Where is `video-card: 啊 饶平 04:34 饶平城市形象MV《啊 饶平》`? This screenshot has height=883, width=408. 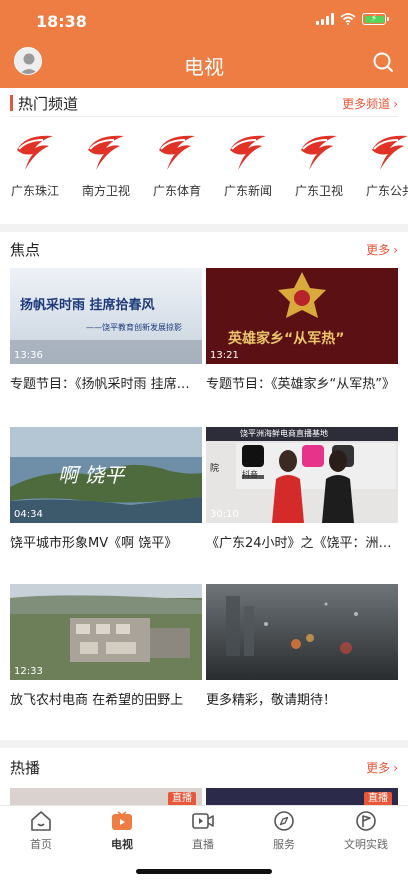
video-card: 啊 饶平 04:34 饶平城市形象MV《啊 饶平》 is located at coordinates (106, 489).